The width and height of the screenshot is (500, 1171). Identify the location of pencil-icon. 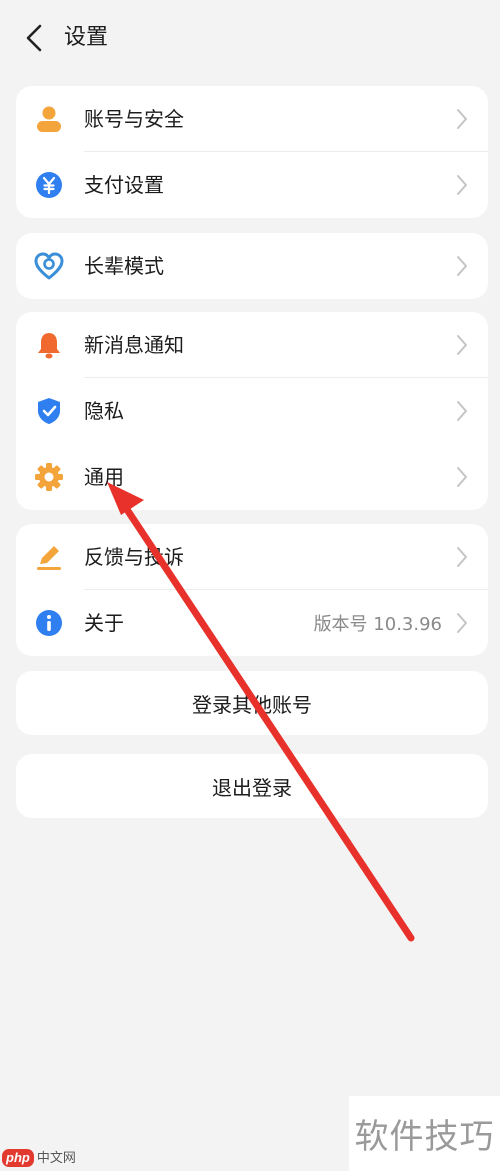
(49, 557).